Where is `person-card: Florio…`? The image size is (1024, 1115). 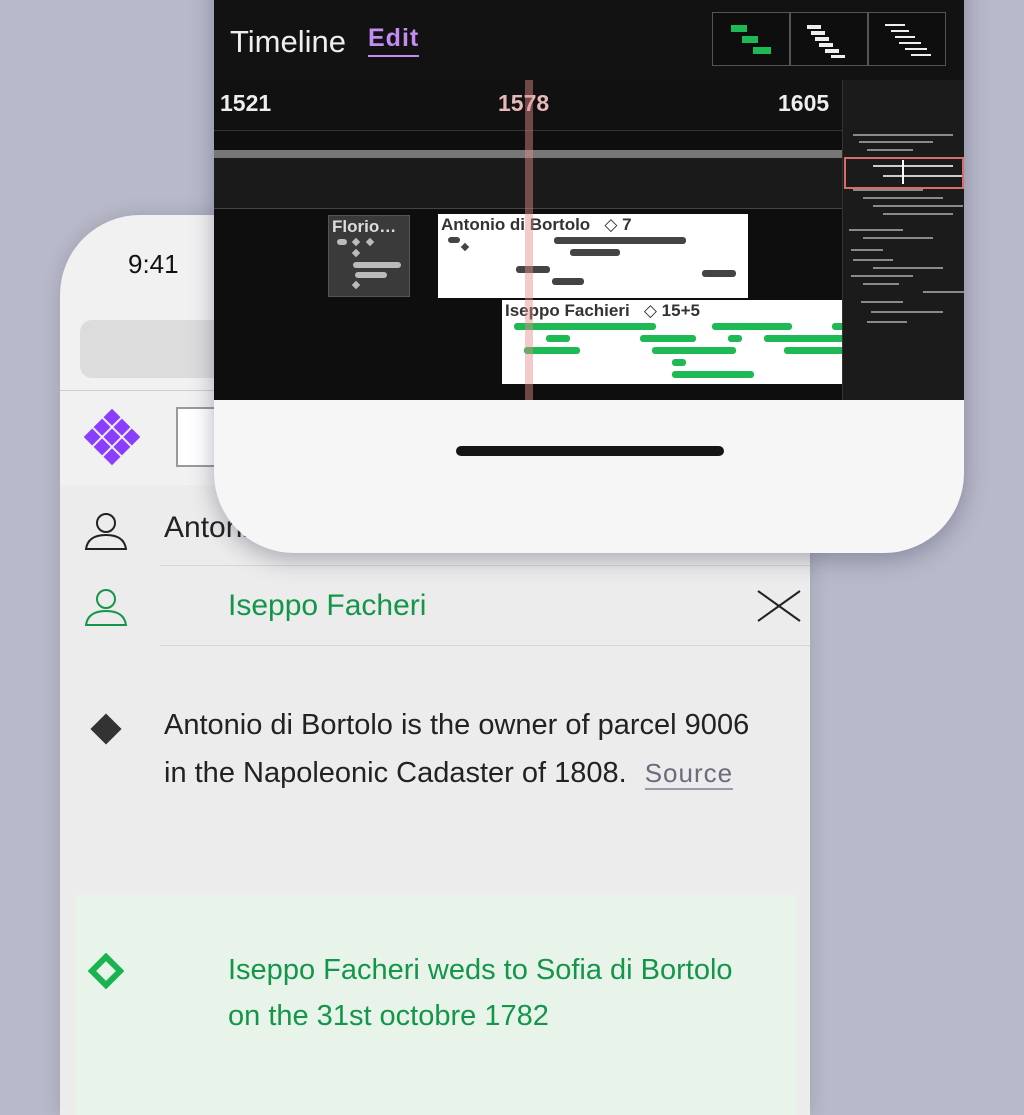
person-card: Florio… is located at coordinates (369, 256).